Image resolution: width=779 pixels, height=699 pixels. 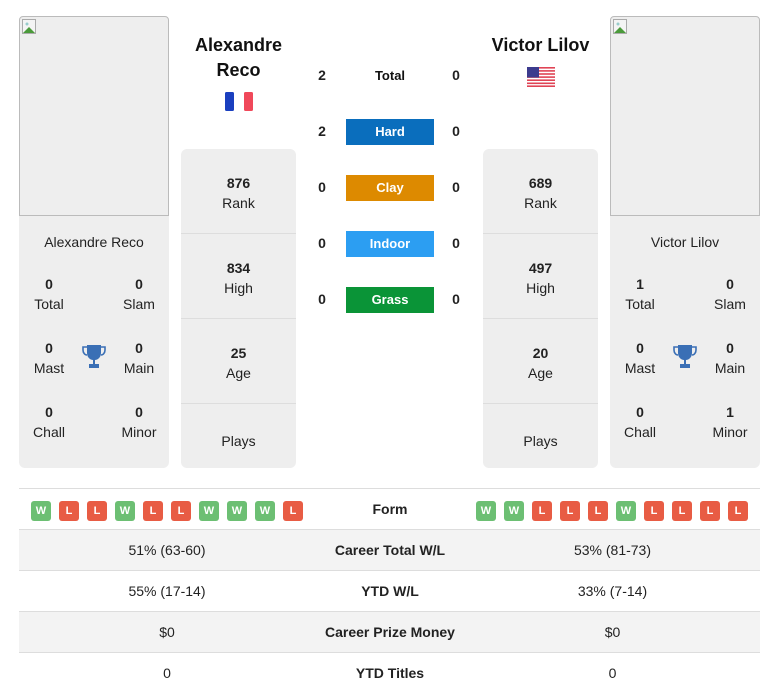 I want to click on left-titles-chall: 0 Chall, so click(x=49, y=422).